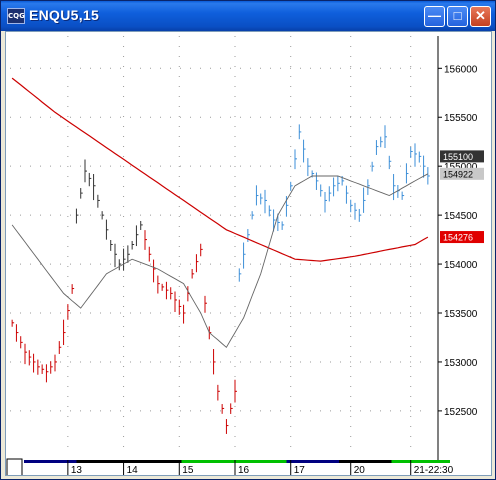 This screenshot has height=480, width=496. I want to click on price-axis-label: 155500, so click(461, 118).